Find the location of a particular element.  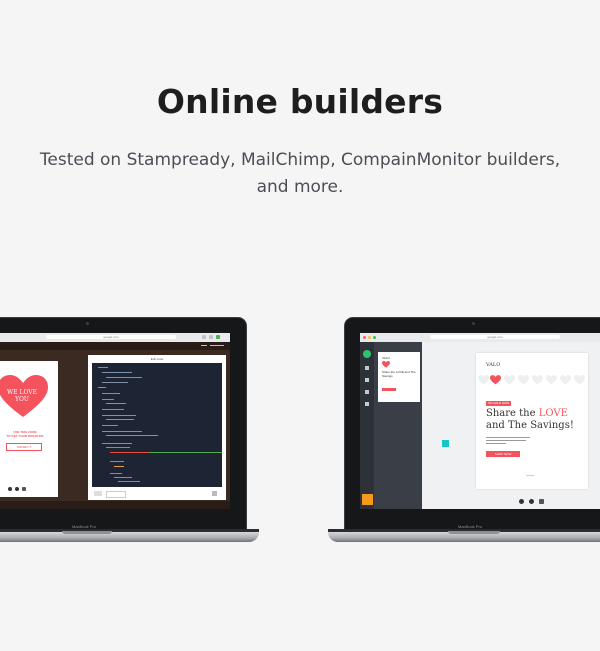

footer-divider is located at coordinates (530, 475).